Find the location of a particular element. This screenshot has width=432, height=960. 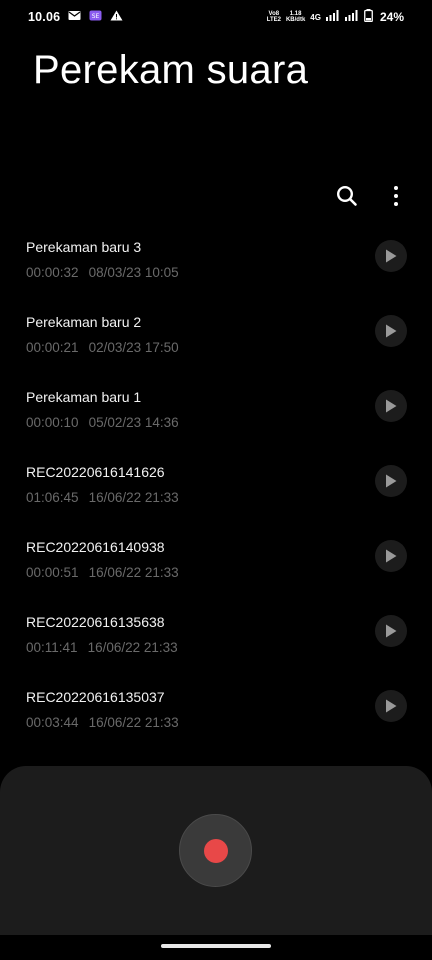

home-indicator is located at coordinates (216, 946).